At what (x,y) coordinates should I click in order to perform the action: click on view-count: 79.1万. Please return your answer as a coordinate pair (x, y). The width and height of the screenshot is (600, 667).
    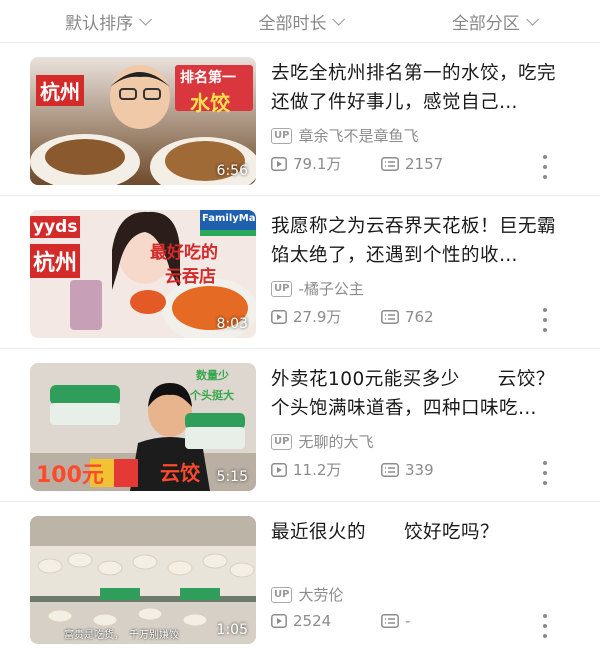
    Looking at the image, I should click on (317, 164).